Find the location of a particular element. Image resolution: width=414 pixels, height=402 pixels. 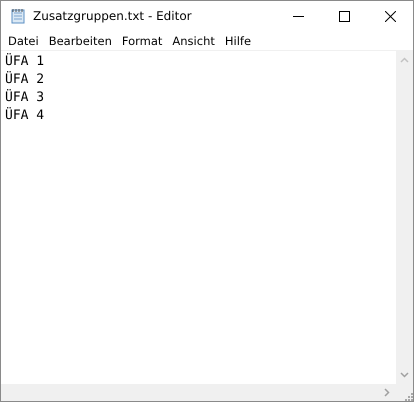

menu-item: Bearbeiten is located at coordinates (81, 41).